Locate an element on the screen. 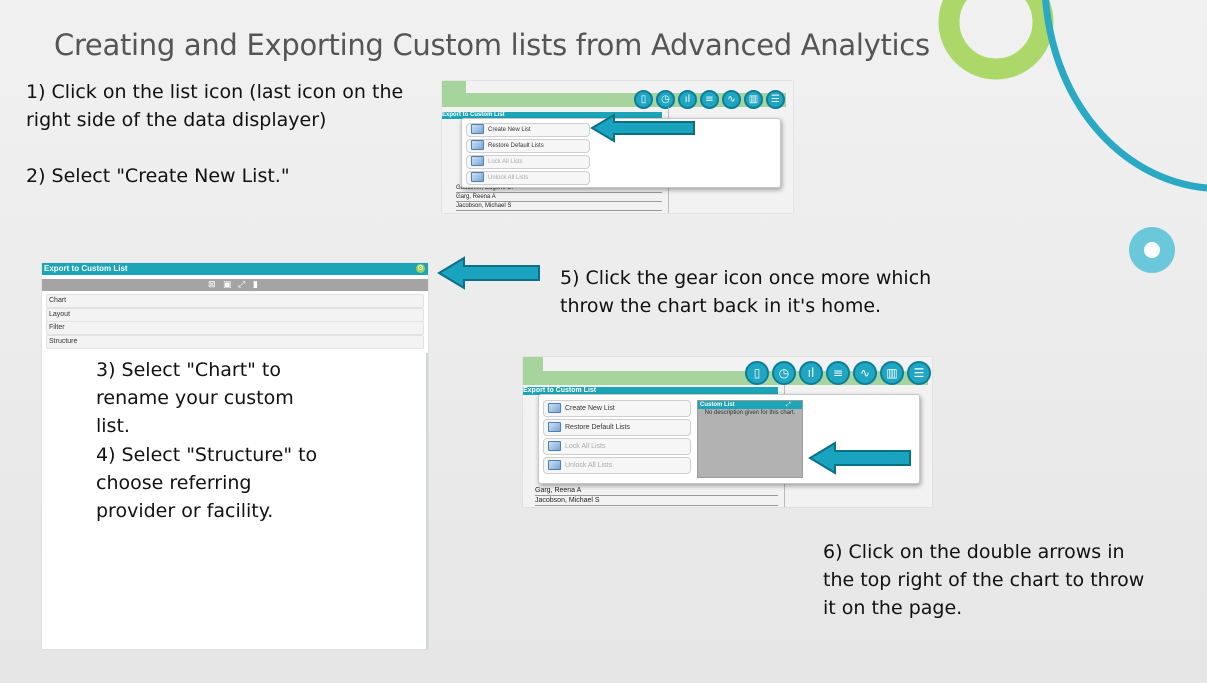 This screenshot has width=1207, height=683. green-ring-shape is located at coordinates (996, 40).